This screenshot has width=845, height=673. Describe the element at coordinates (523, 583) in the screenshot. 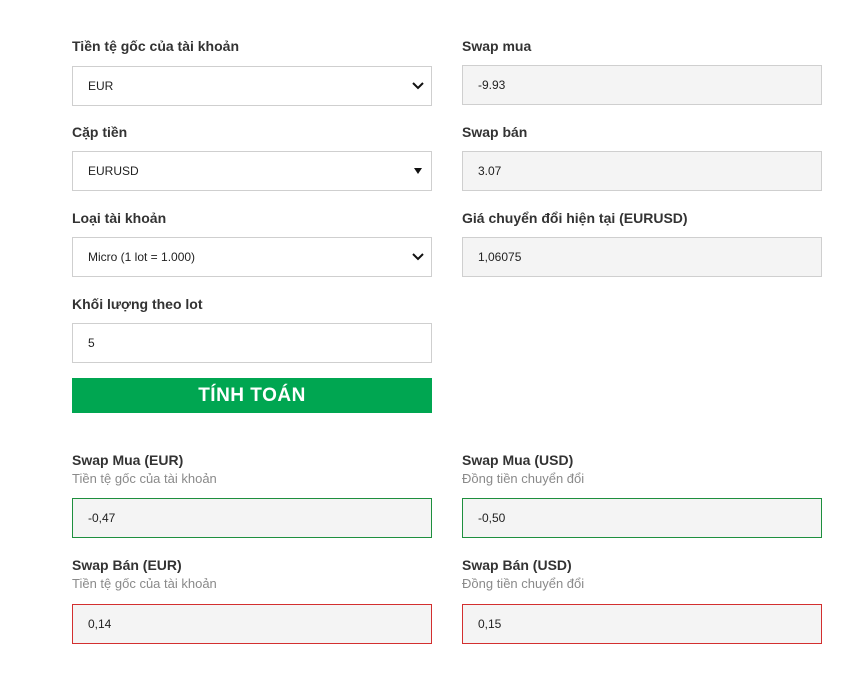

I see `result-short-conv-sublabel: Đồng tiền chuyển đổi` at that location.